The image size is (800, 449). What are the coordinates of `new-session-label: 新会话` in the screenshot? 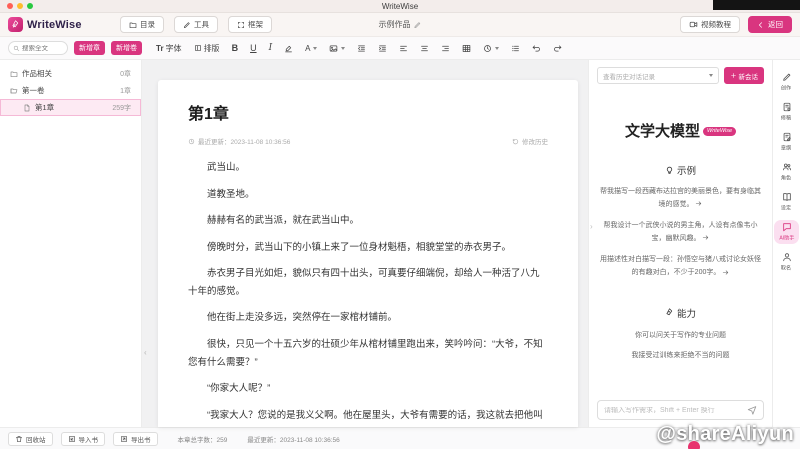 It's located at (748, 77).